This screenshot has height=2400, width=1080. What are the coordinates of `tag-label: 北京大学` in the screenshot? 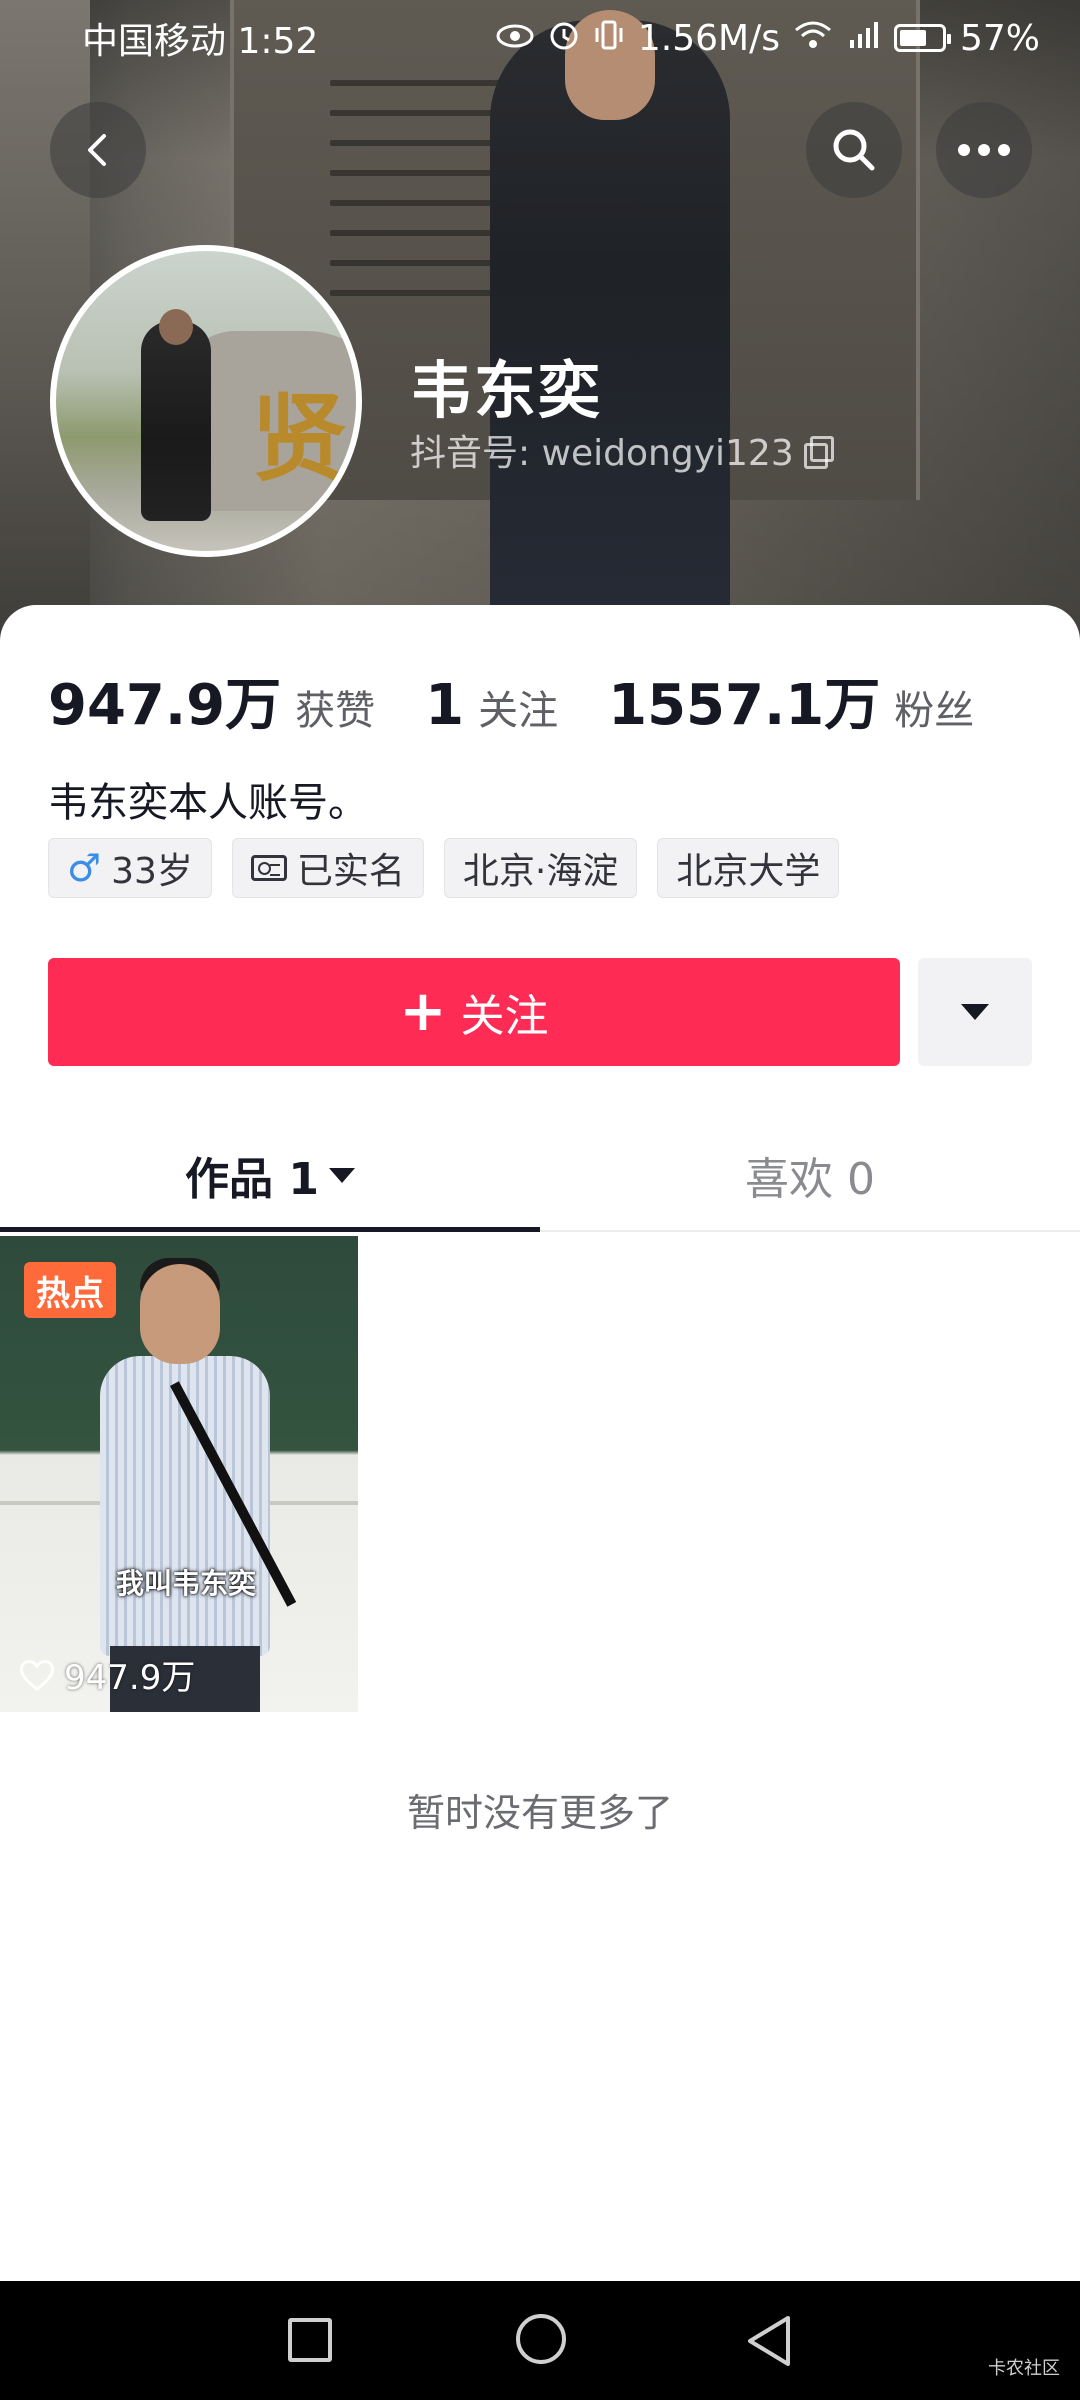 It's located at (748, 871).